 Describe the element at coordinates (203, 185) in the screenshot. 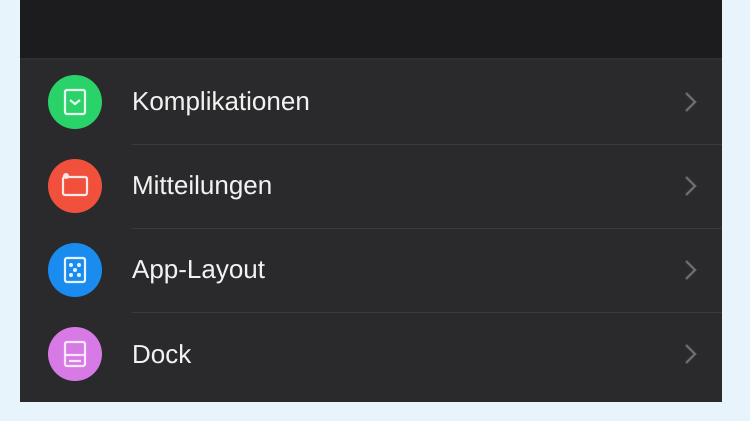

I see `row-label: Mitteilungen` at that location.